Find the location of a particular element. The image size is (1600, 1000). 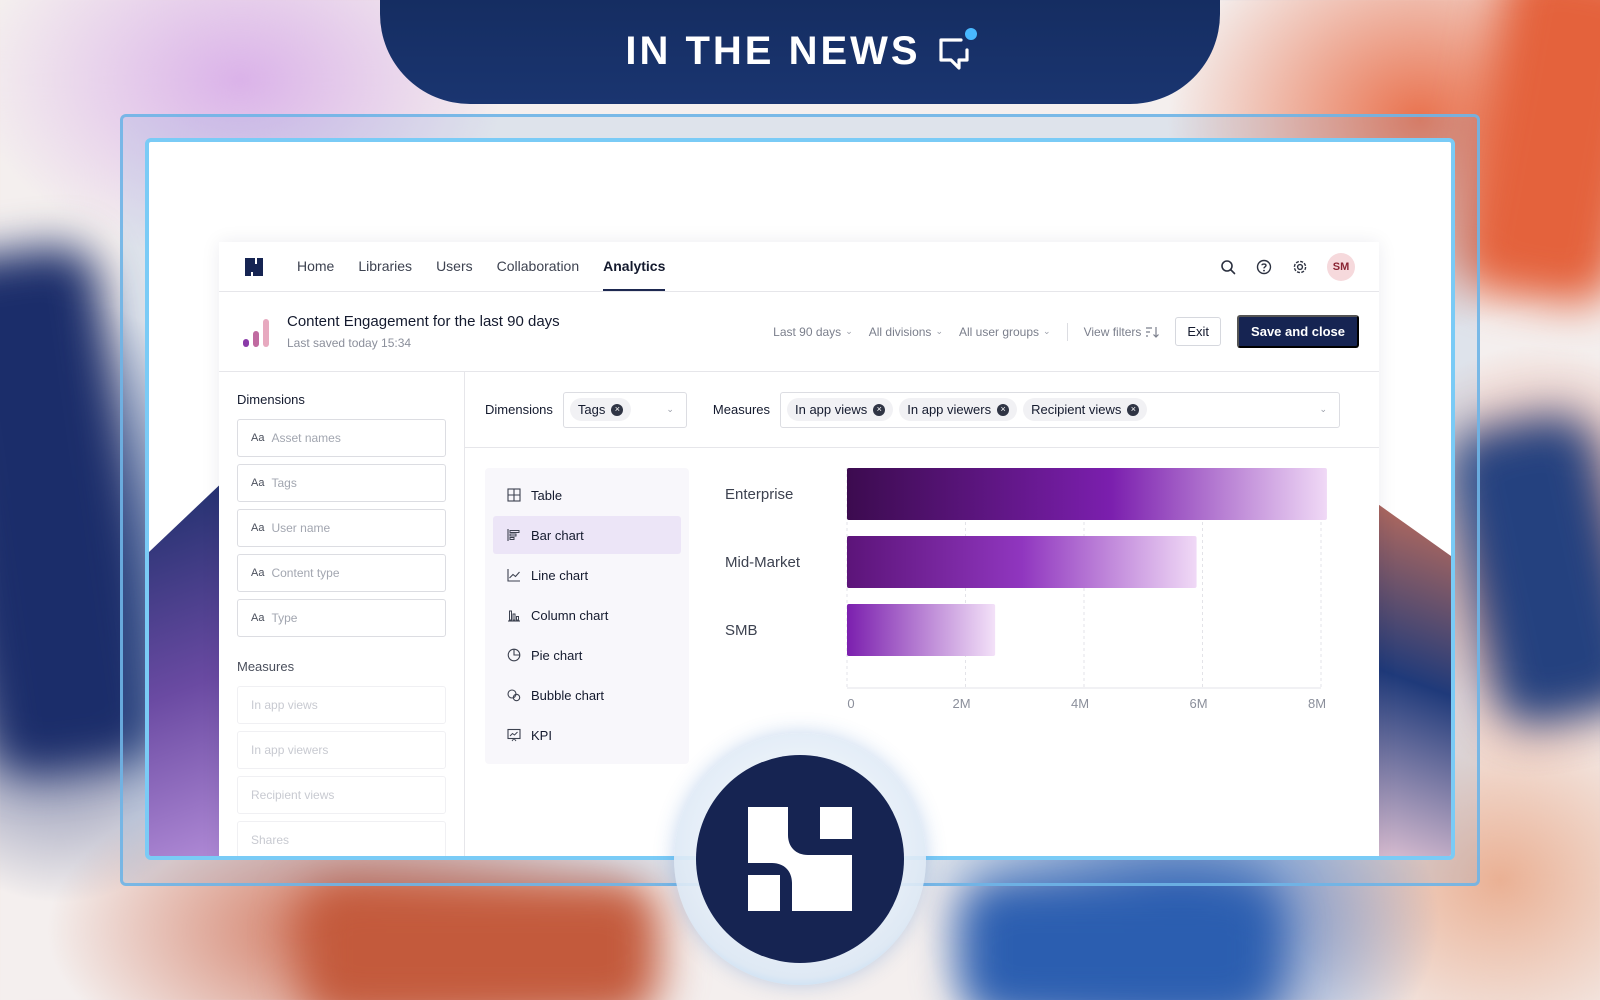

measure-chip: In app viewers × is located at coordinates (958, 409).